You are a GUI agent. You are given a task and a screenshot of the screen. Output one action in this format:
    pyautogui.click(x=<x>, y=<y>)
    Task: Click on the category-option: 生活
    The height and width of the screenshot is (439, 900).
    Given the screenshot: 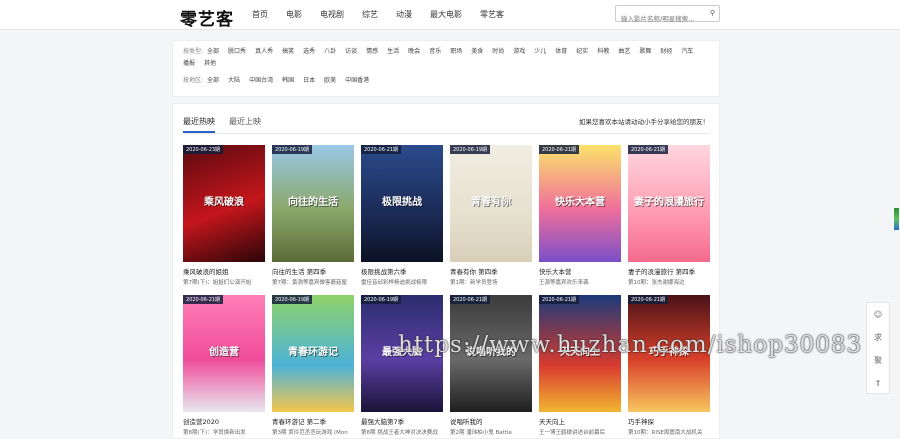 What is the action you would take?
    pyautogui.click(x=393, y=52)
    